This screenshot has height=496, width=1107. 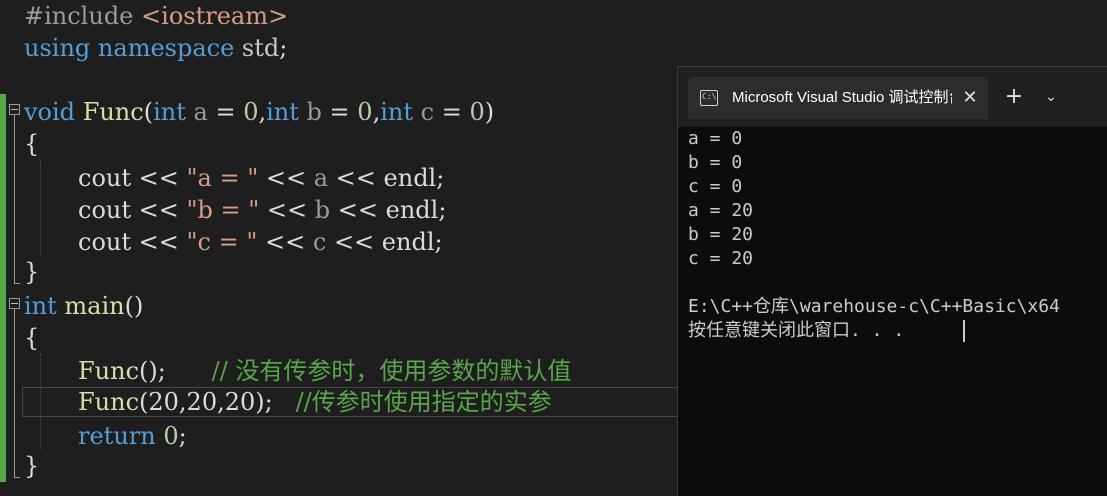 I want to click on fold-end-main, so click(x=17, y=477).